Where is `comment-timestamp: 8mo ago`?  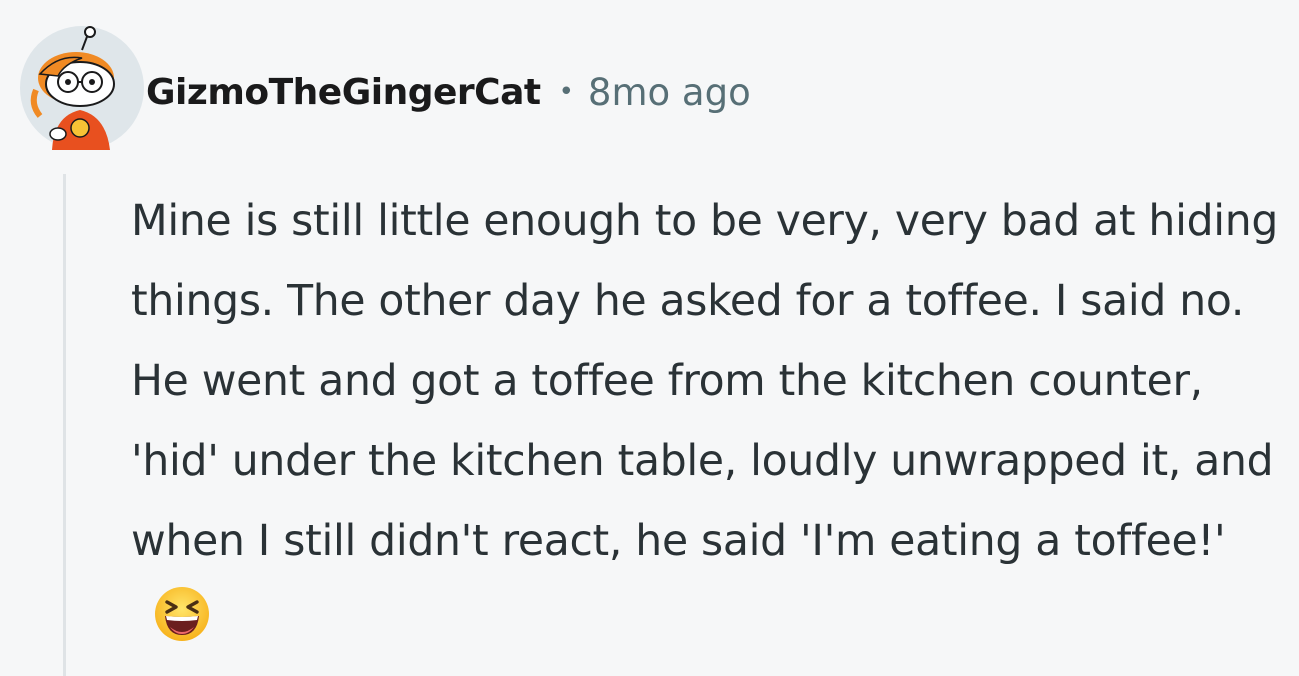
comment-timestamp: 8mo ago is located at coordinates (669, 92).